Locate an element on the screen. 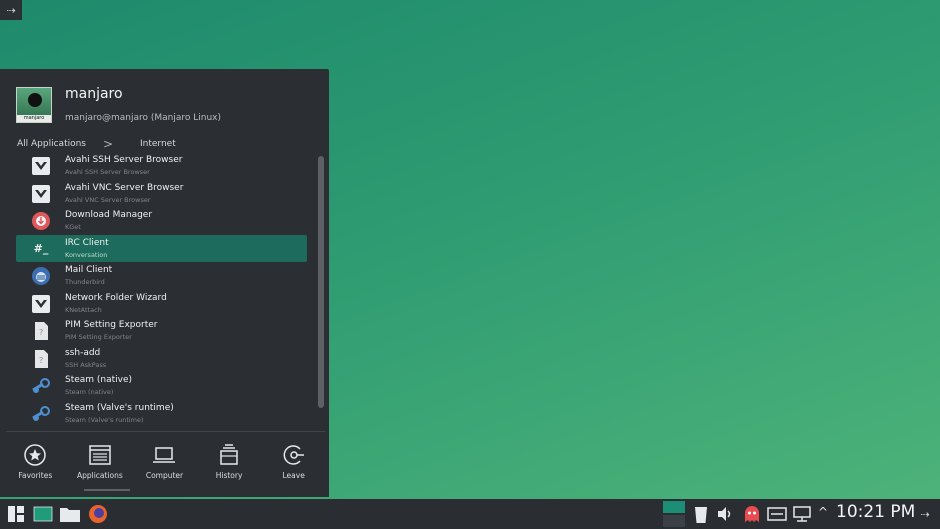 The width and height of the screenshot is (940, 529). list-item-selected: #_ IRC Client Konversation is located at coordinates (161, 248).